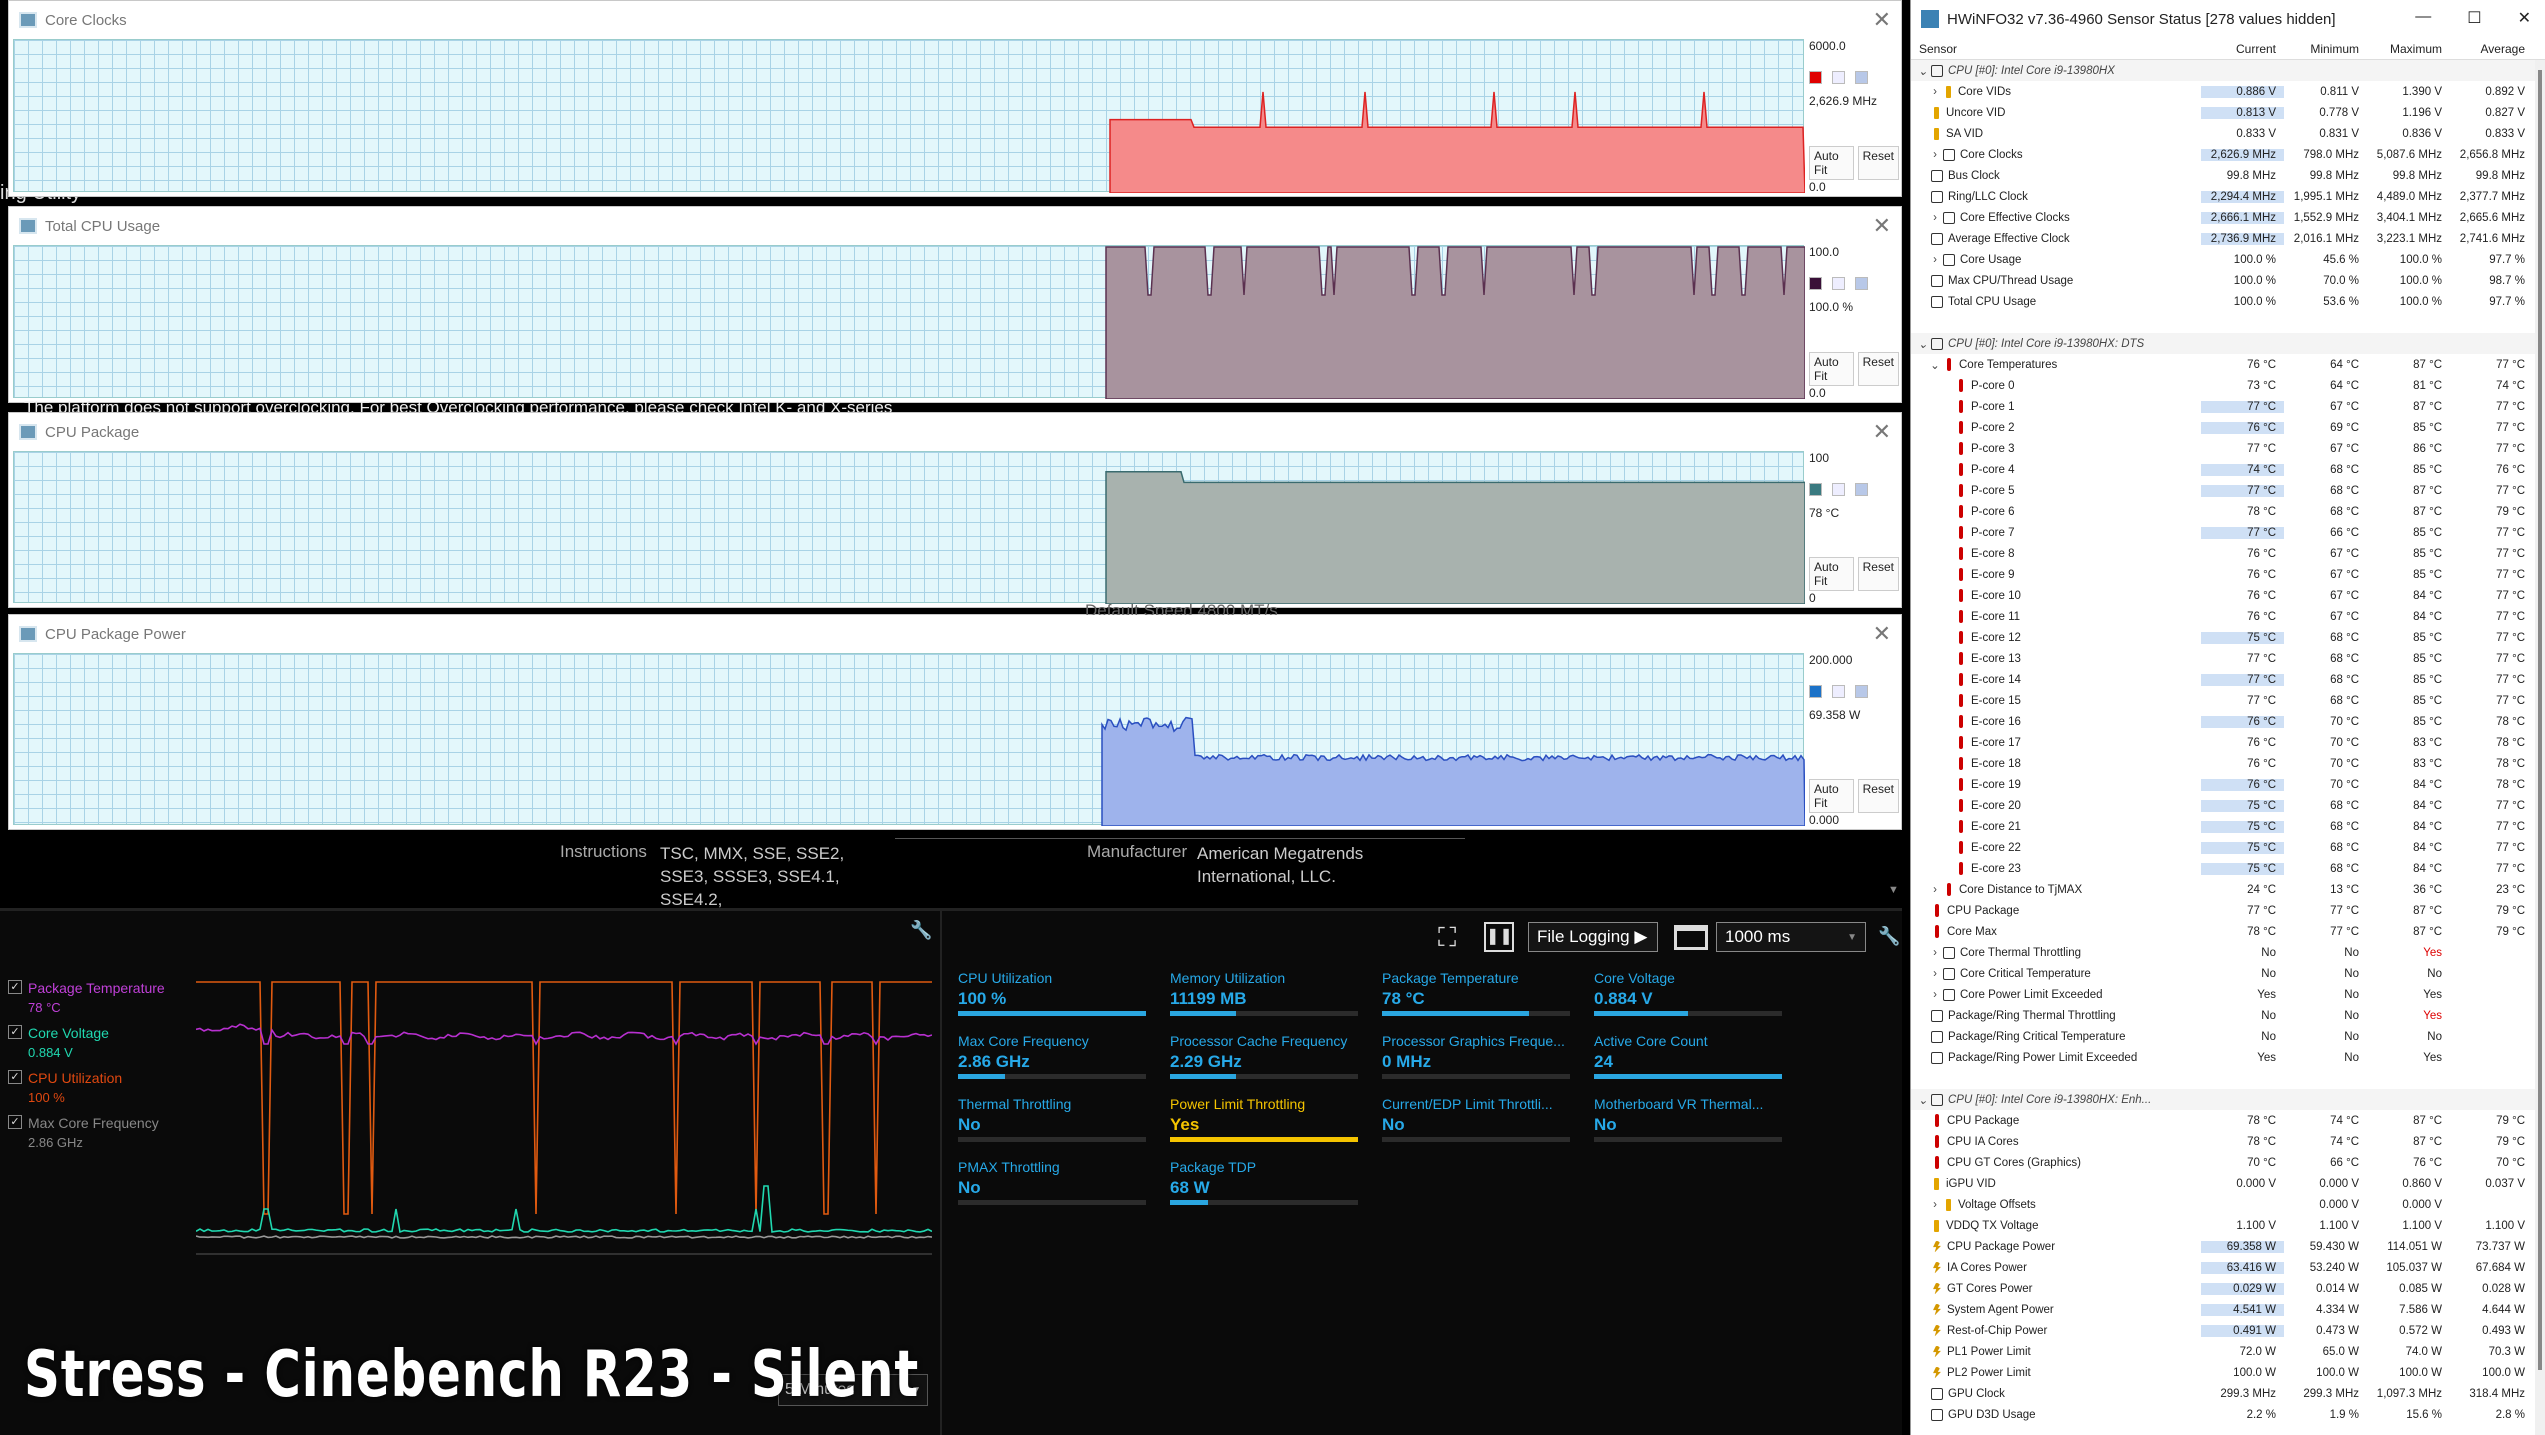  Describe the element at coordinates (2228, 595) in the screenshot. I see `sensor-row: E-core 10 76 °C 67 °C 84 °C 77 °C` at that location.